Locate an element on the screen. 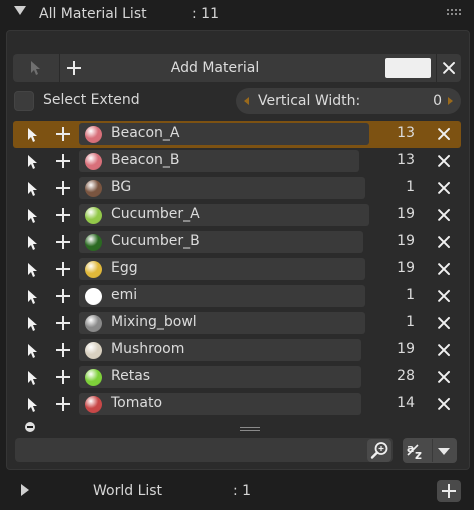 This screenshot has height=510, width=474. vertical-width-value: 0 is located at coordinates (437, 101).